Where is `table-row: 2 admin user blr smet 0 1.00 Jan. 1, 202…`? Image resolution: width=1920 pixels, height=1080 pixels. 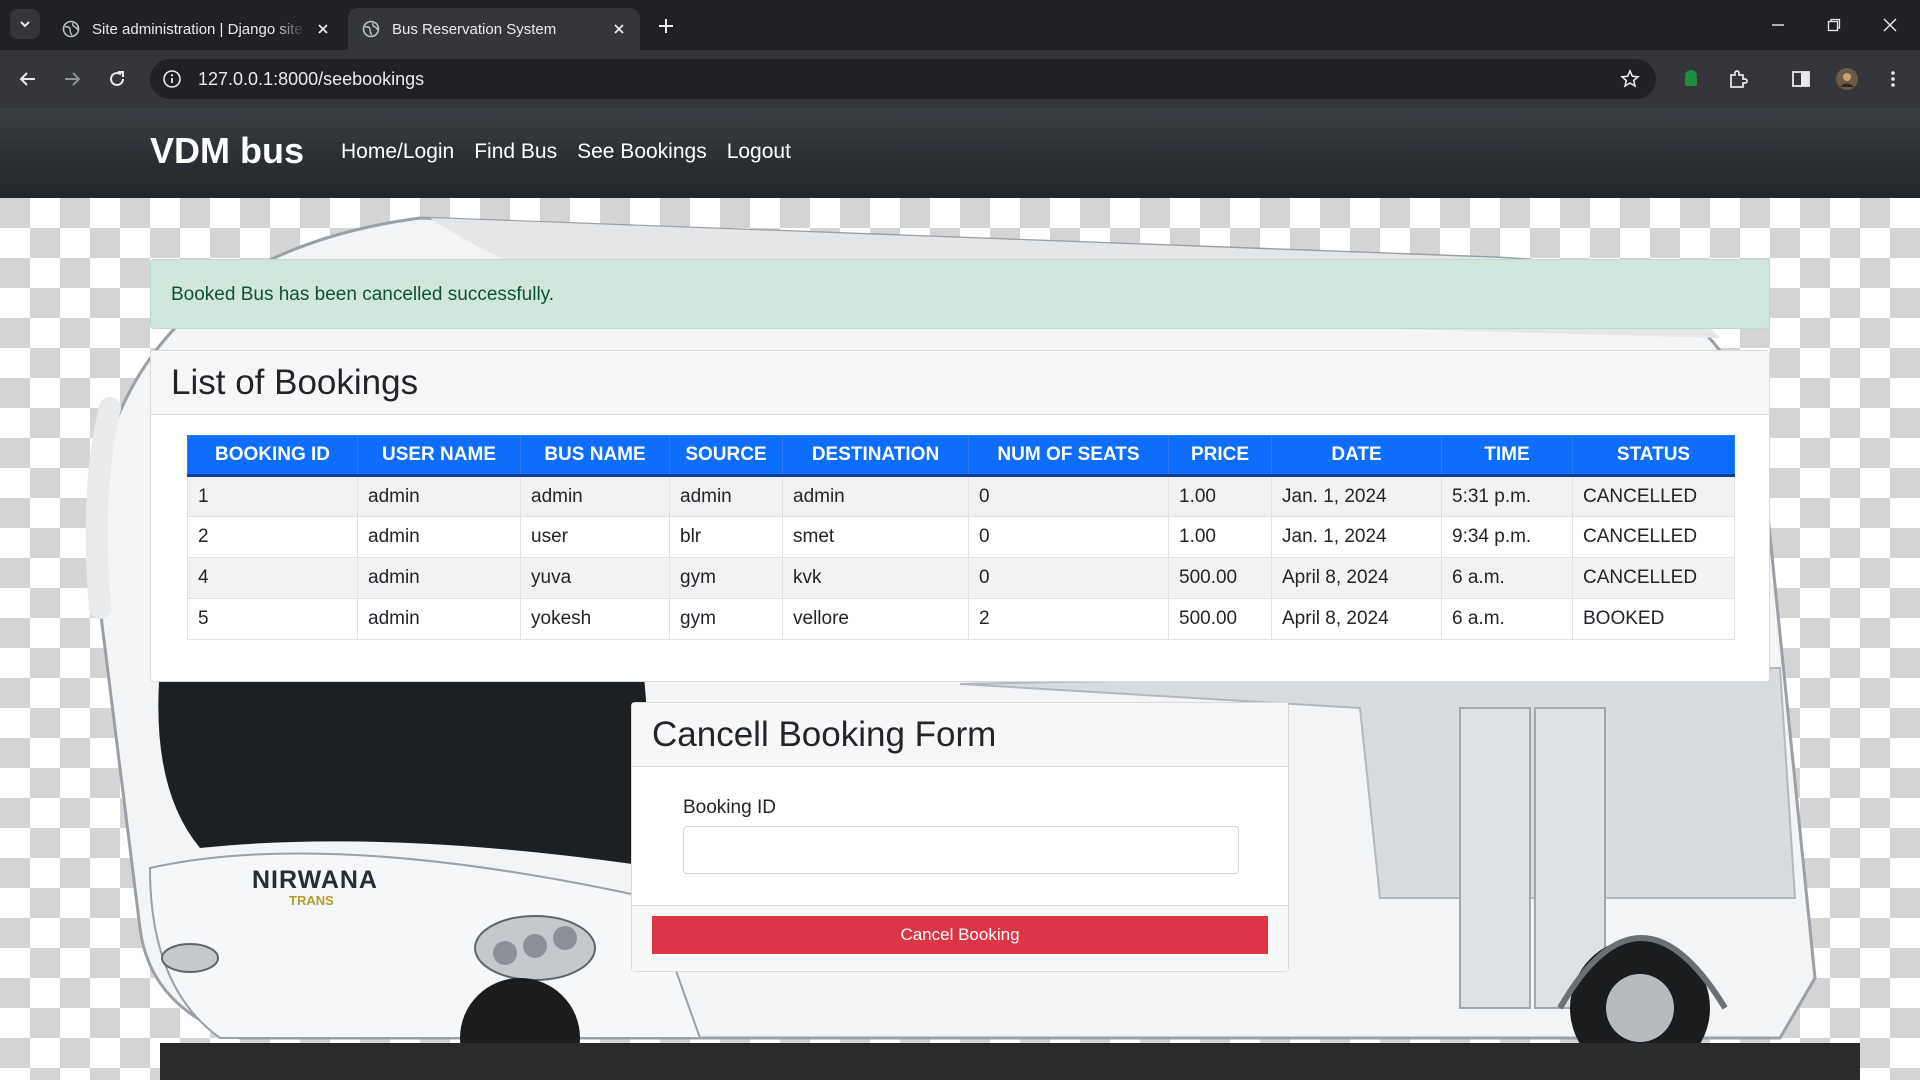 table-row: 2 admin user blr smet 0 1.00 Jan. 1, 202… is located at coordinates (961, 537).